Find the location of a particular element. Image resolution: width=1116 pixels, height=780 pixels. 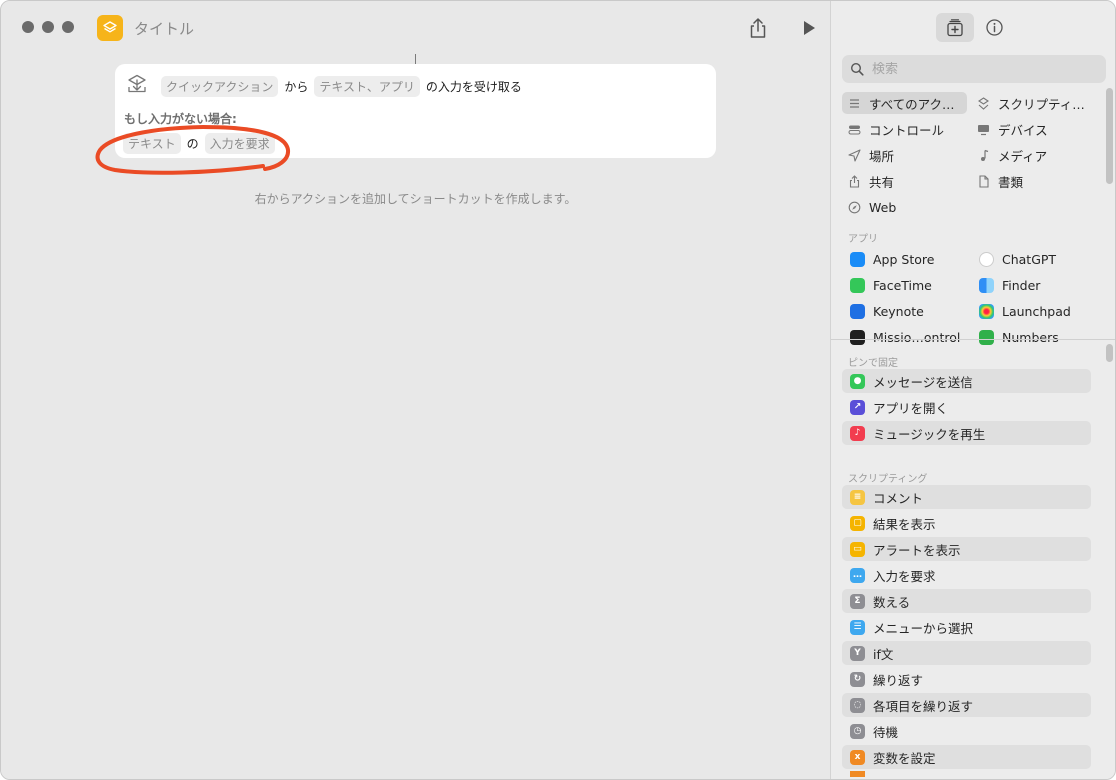

variable-icon: x is located at coordinates (857, 757).